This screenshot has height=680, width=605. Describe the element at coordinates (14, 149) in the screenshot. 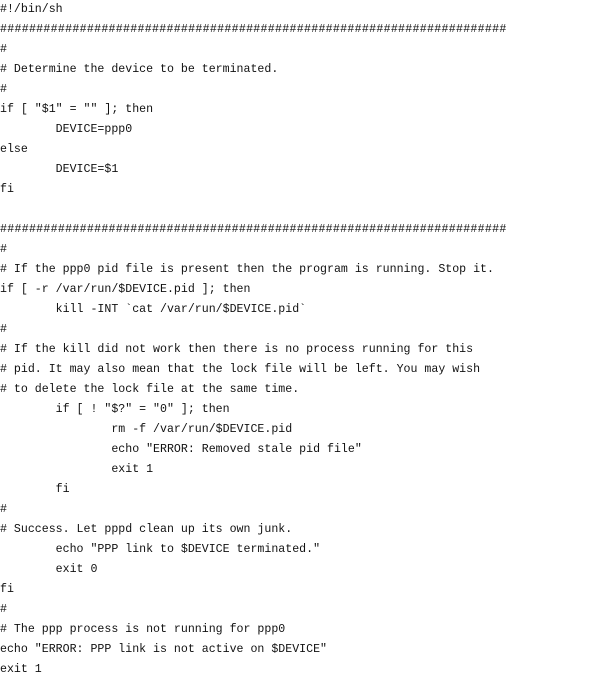

I see `code-line: else` at that location.